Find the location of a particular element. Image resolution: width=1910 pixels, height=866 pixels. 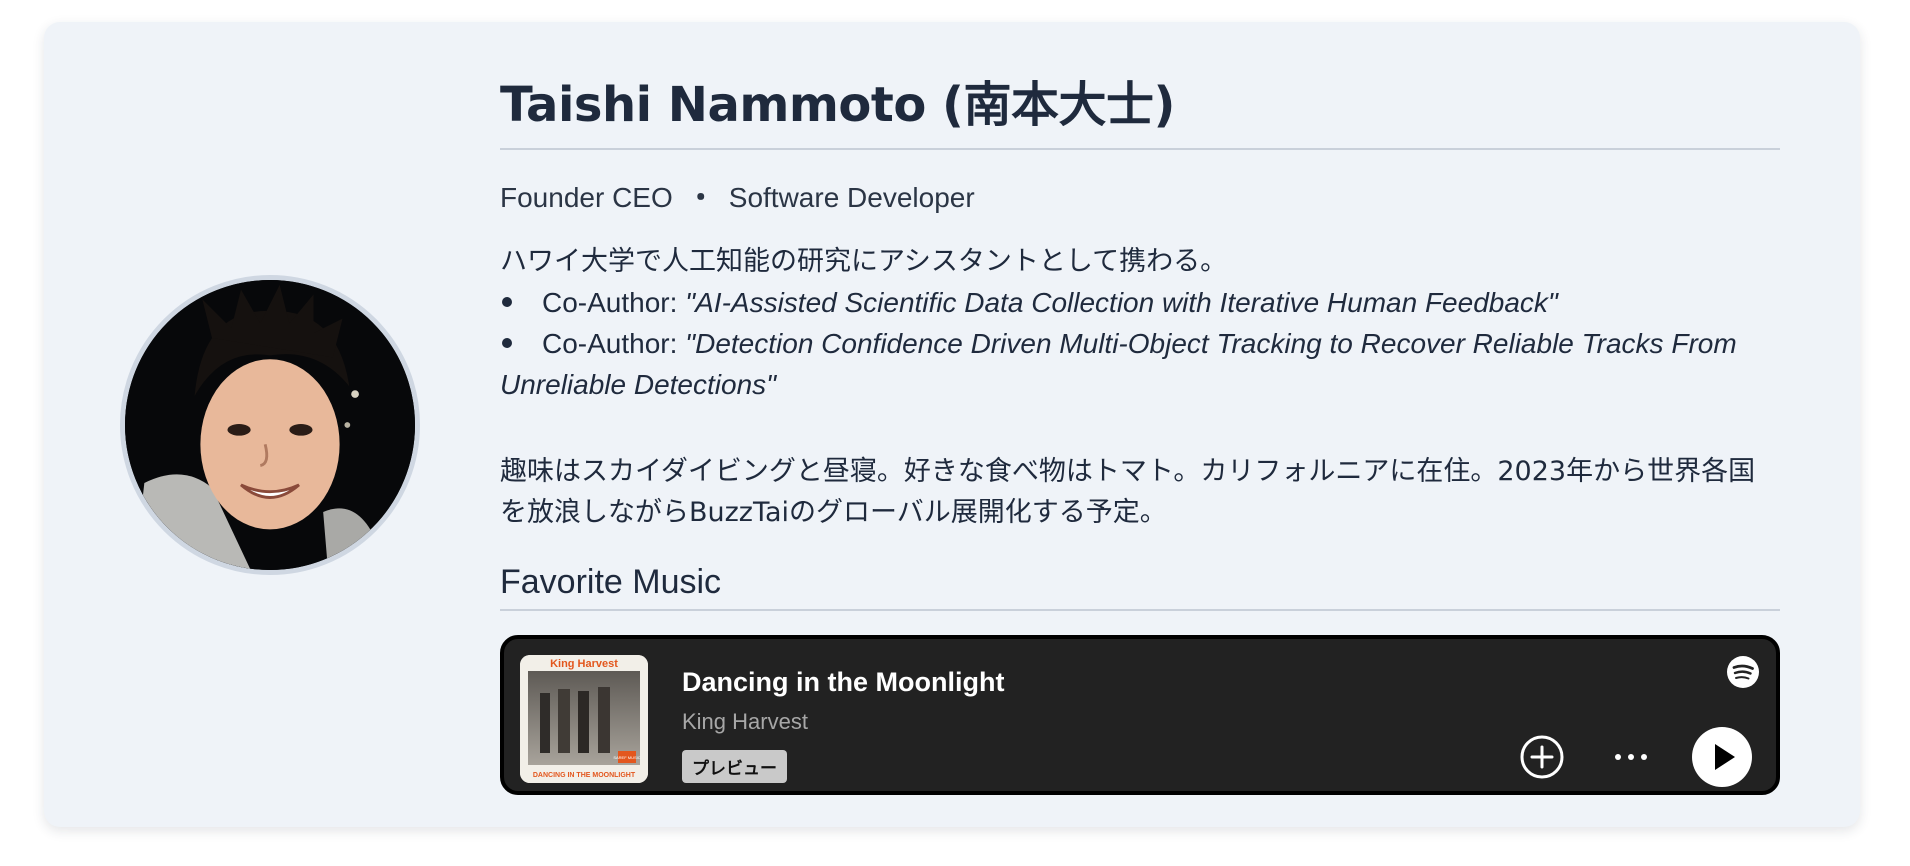

cover-bottom-text: DANCING IN THE MOONLIGHT is located at coordinates (584, 775).